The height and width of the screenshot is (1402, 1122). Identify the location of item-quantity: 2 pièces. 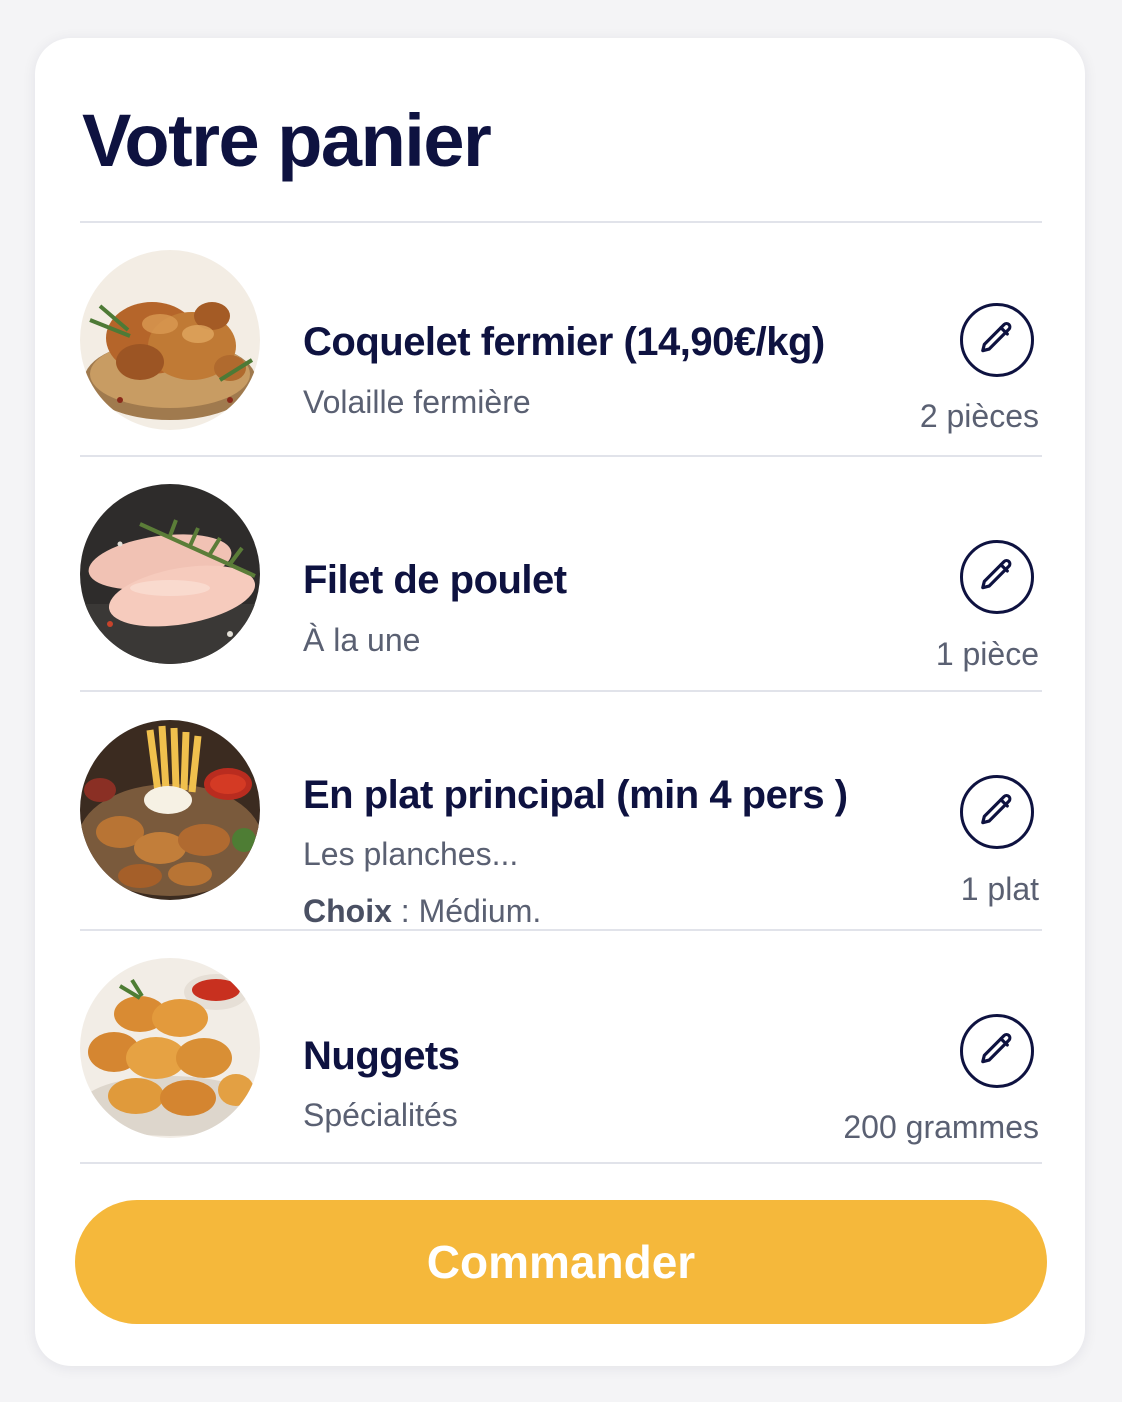
(979, 416).